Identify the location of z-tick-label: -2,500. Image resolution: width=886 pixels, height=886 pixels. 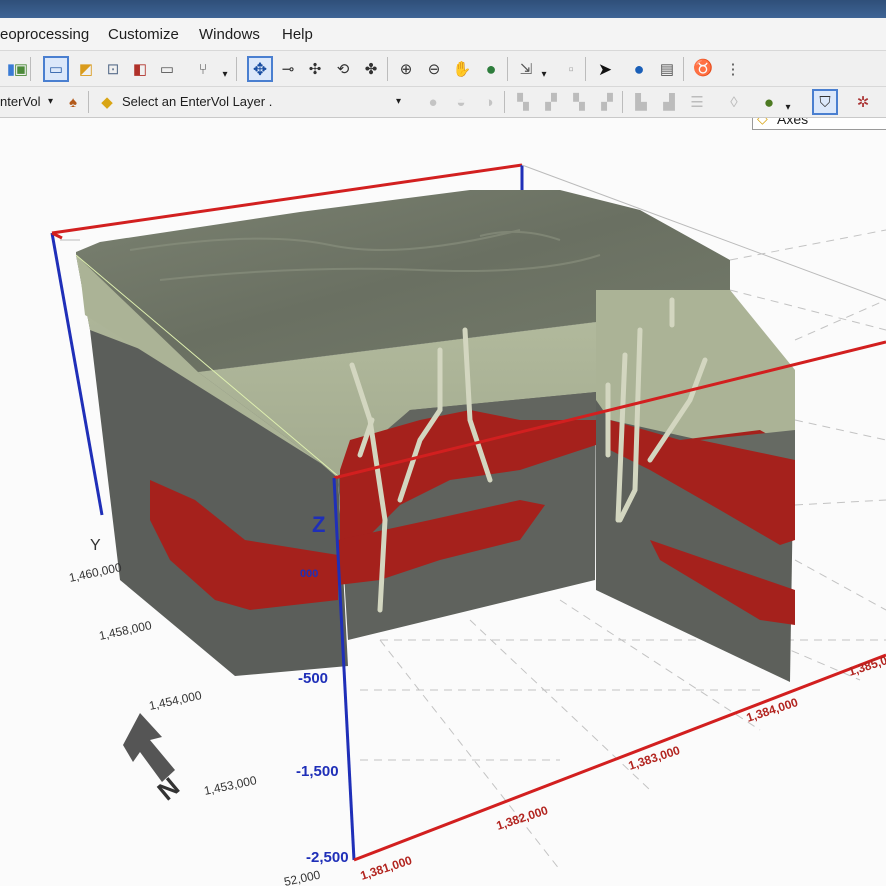
(327, 857).